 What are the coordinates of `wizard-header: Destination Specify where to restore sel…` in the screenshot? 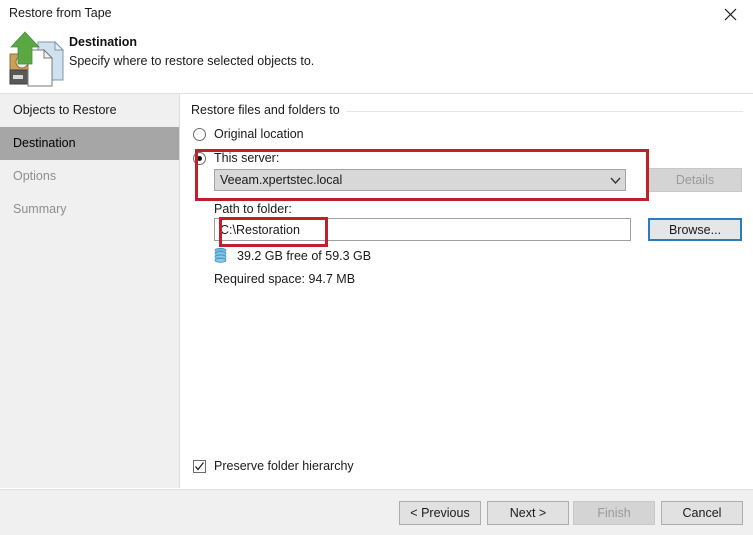 It's located at (376, 61).